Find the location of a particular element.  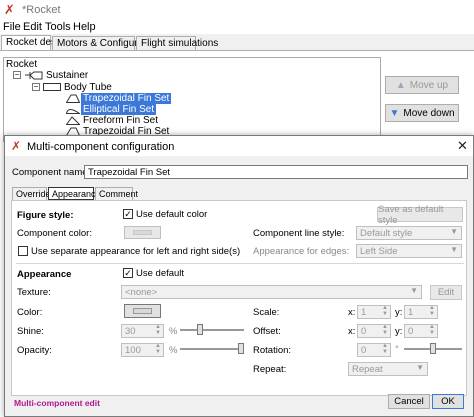

separate-appearance-checkbox is located at coordinates (23, 251).